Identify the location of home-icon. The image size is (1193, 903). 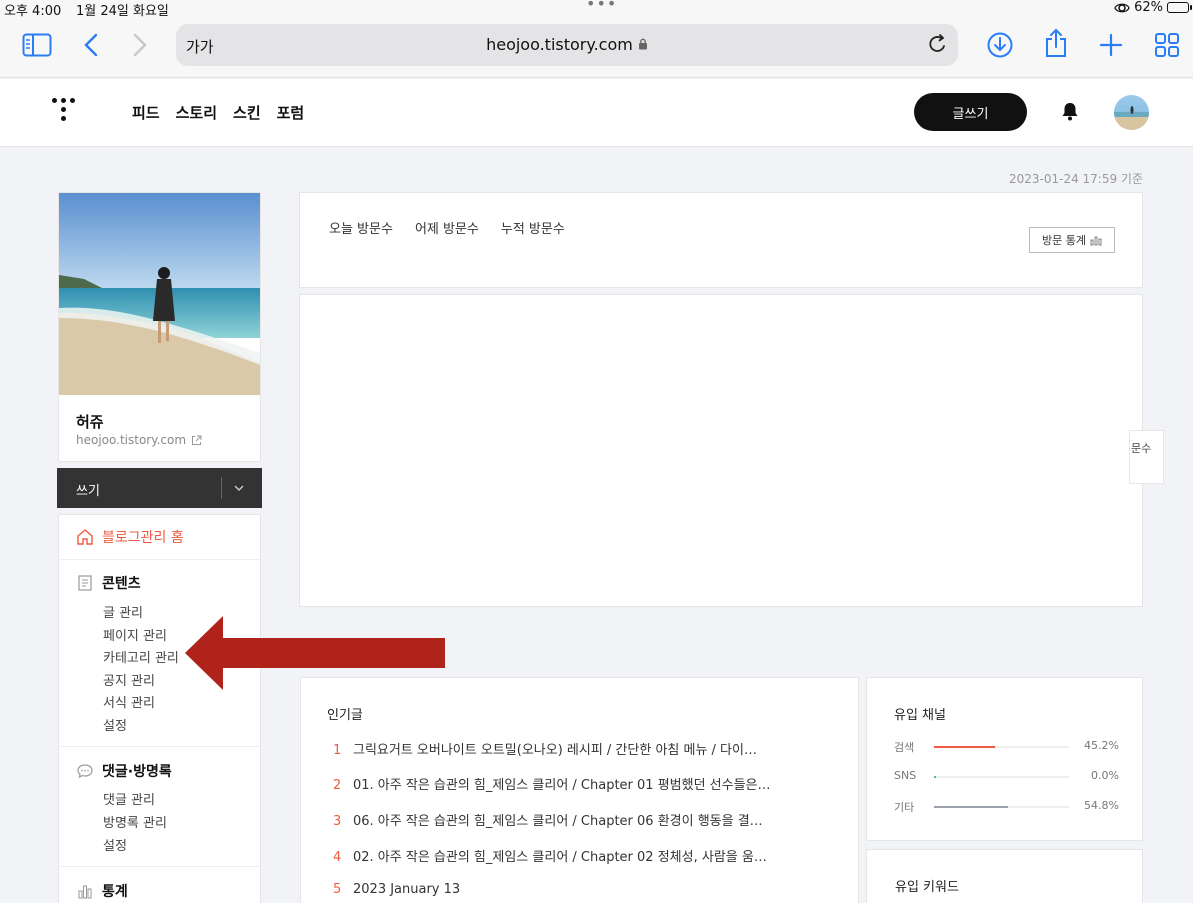
(85, 537).